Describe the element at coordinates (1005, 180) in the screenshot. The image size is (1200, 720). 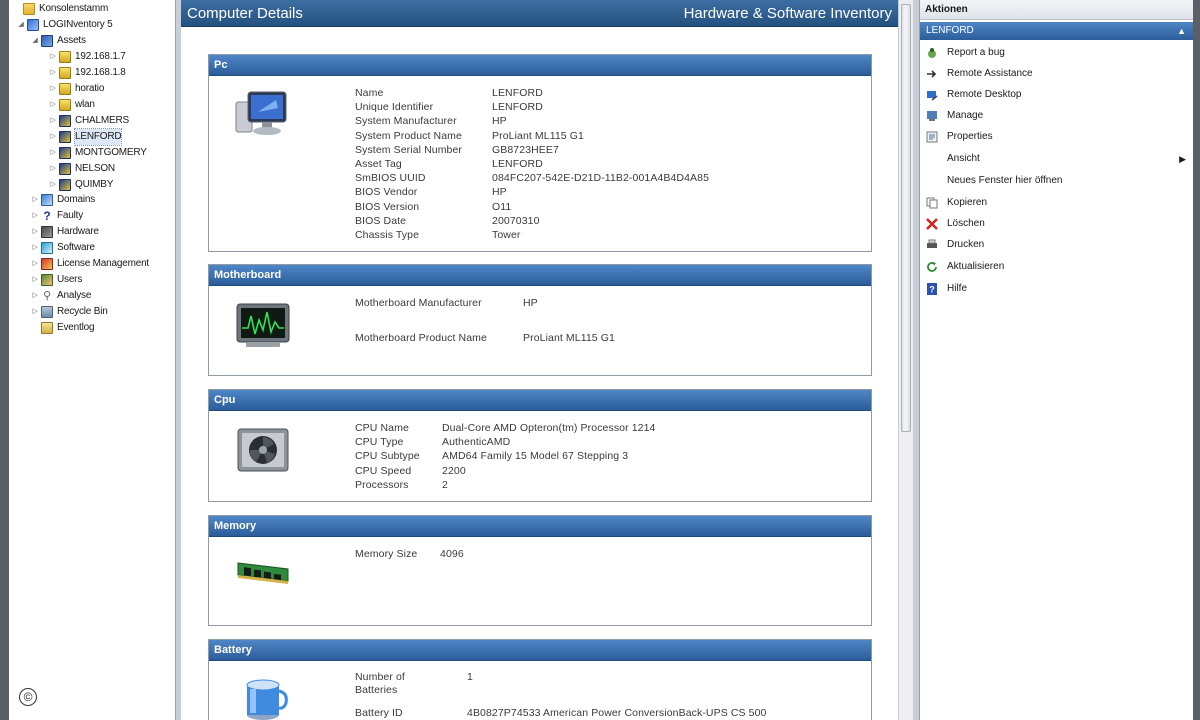
I see `action-label: Neues Fenster hier öffnen` at that location.